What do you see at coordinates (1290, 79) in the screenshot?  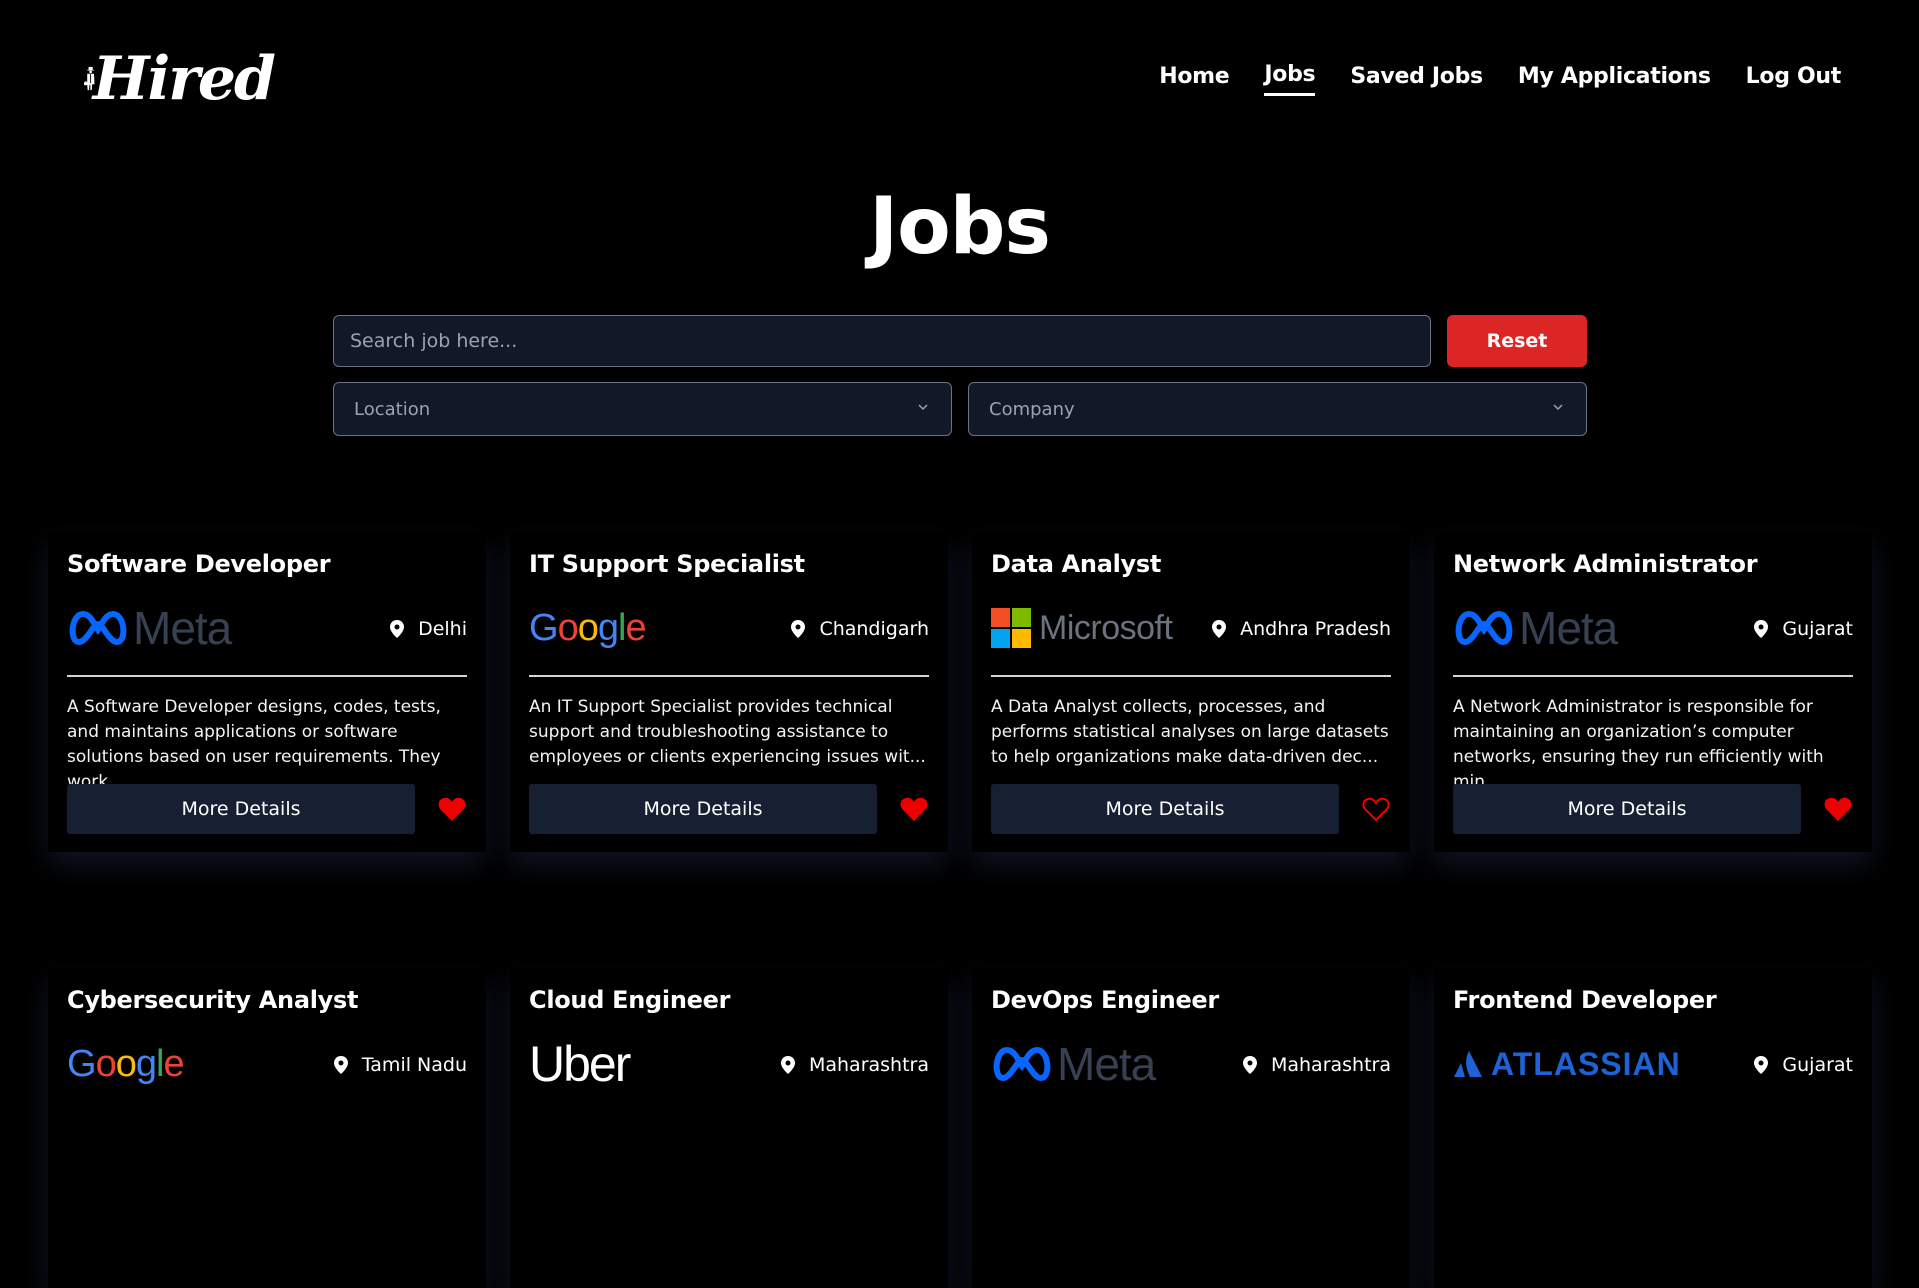 I see `nav-jobs: Jobs` at bounding box center [1290, 79].